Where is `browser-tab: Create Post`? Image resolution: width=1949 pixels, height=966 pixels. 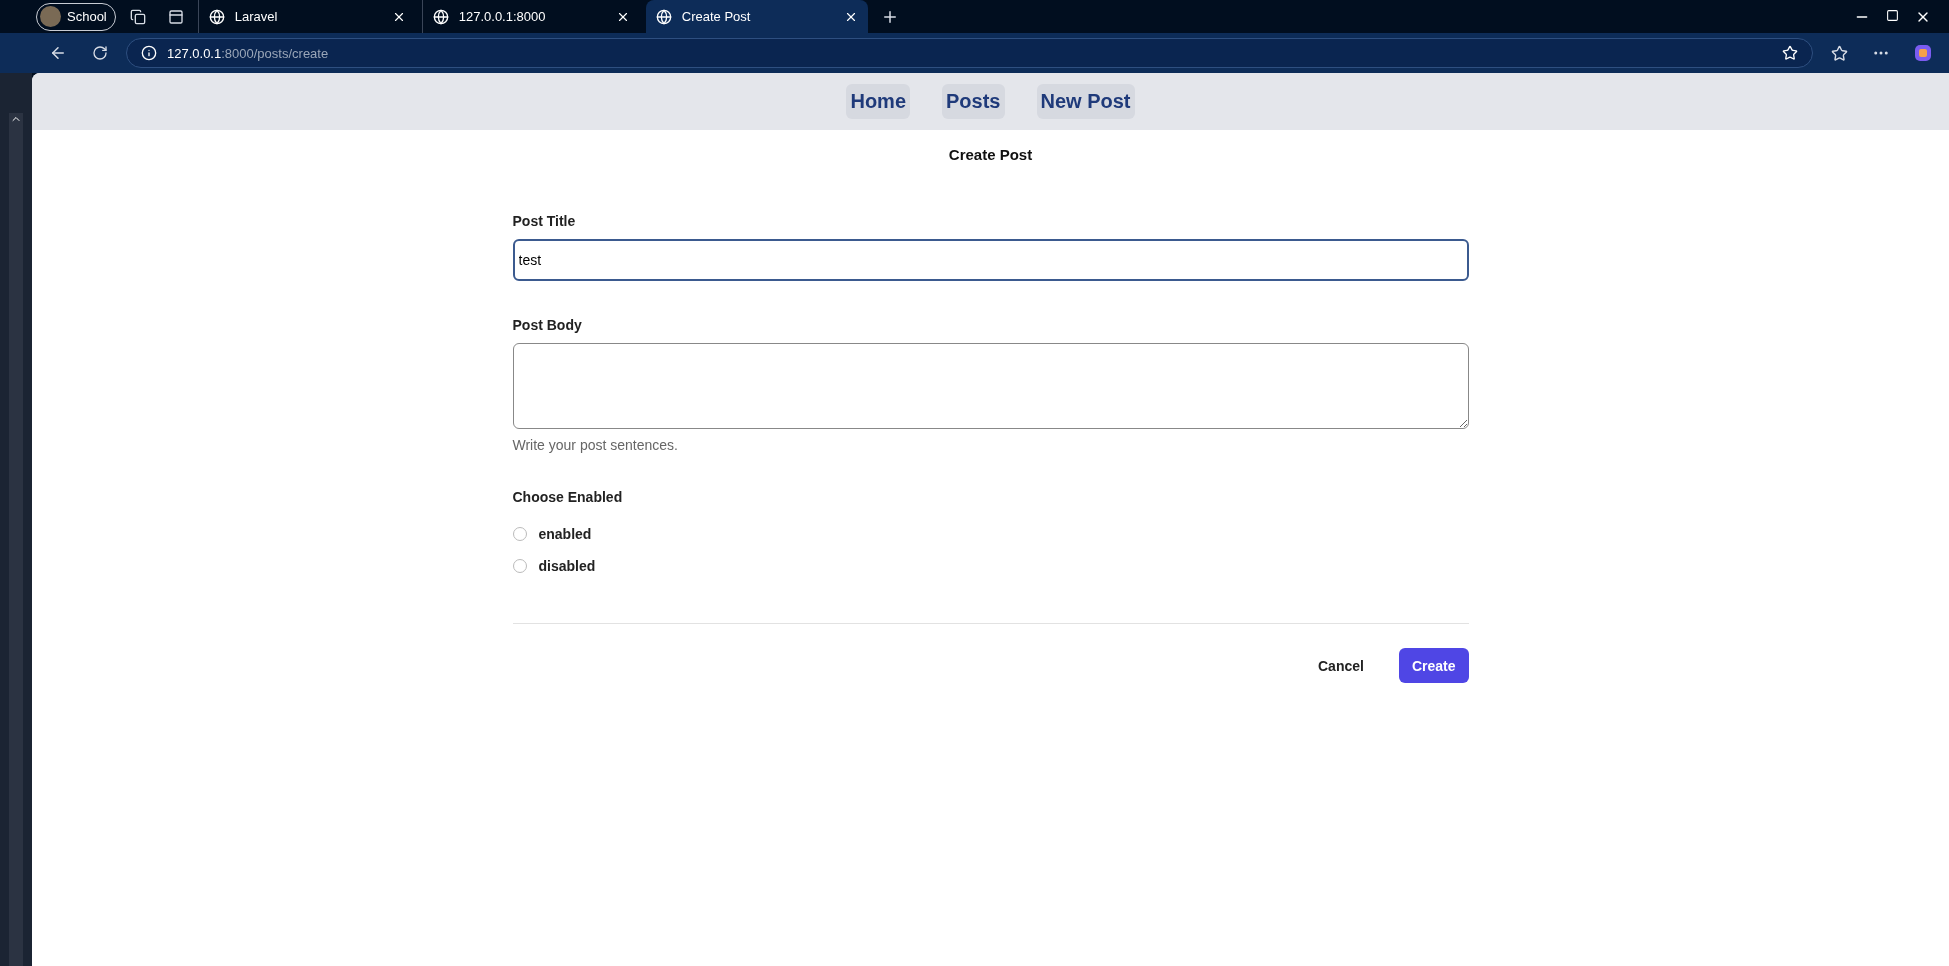
browser-tab: Create Post is located at coordinates (756, 16).